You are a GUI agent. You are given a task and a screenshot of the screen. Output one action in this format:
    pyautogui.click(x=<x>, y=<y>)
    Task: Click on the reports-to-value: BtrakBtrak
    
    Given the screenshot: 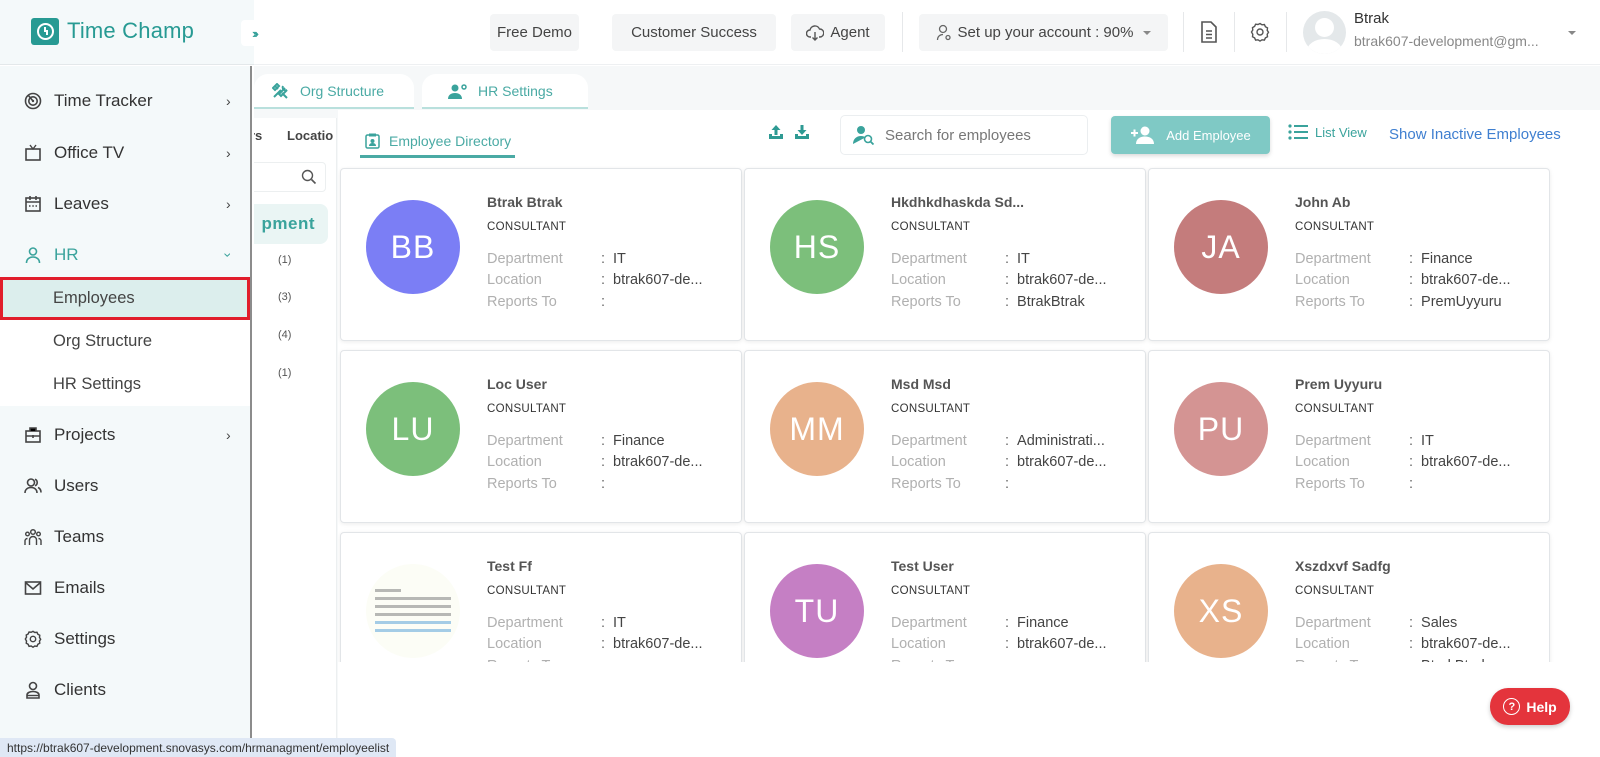 What is the action you would take?
    pyautogui.click(x=1051, y=302)
    